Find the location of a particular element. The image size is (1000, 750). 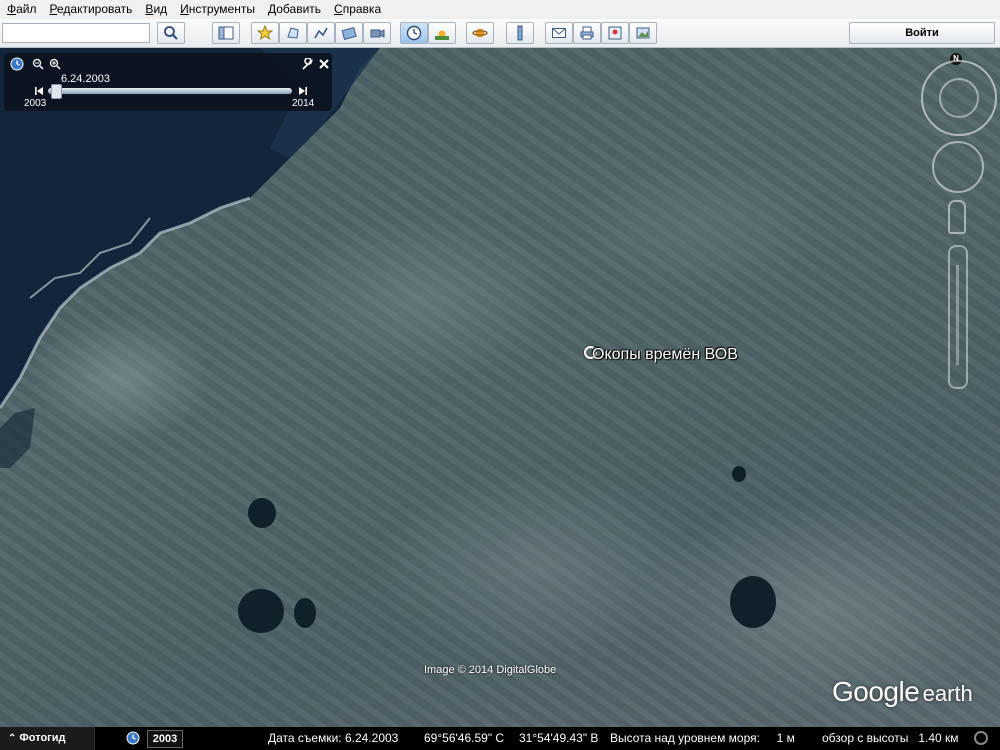

add-placemark-icon is located at coordinates (265, 33).